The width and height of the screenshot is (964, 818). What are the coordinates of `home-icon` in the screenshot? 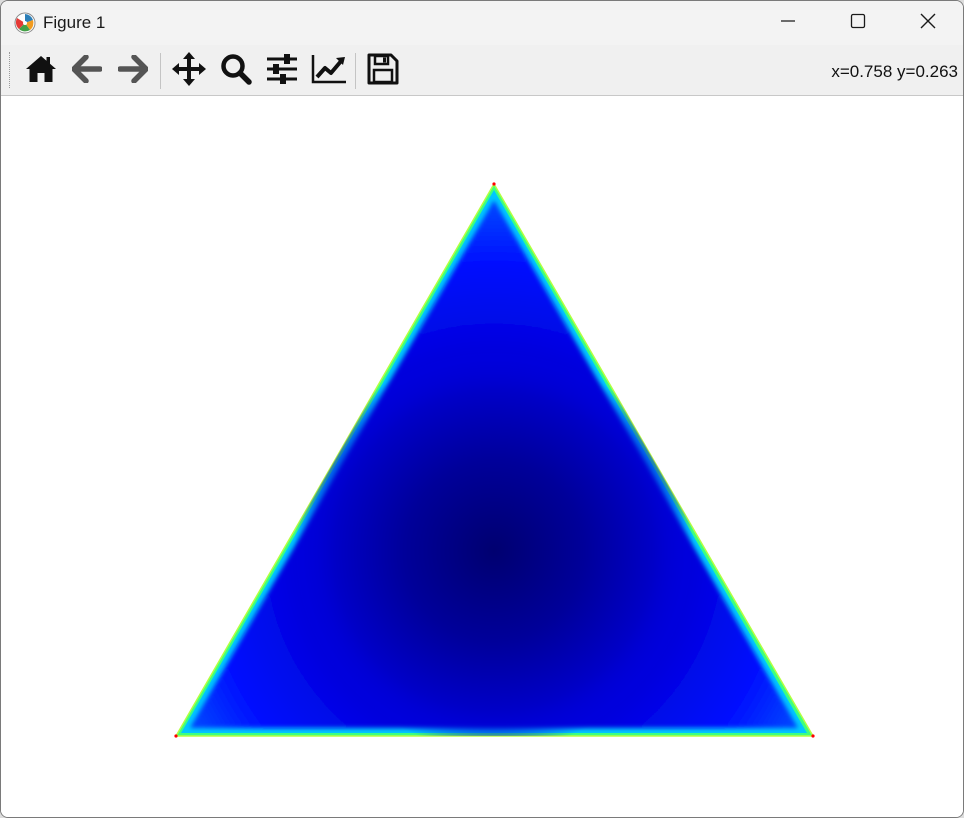 It's located at (41, 71).